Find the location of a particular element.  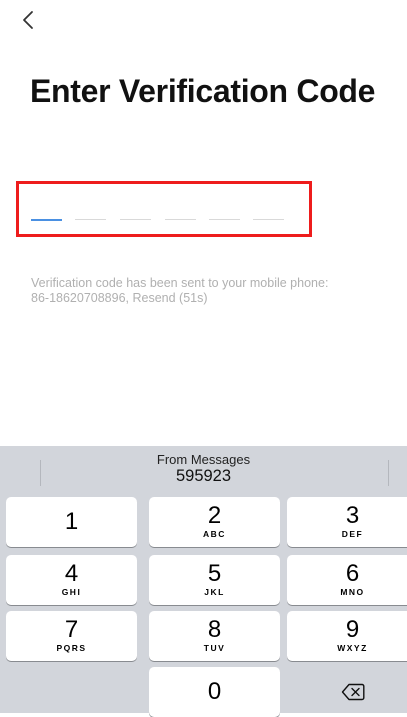

key-7-digit: 7 is located at coordinates (71, 629).